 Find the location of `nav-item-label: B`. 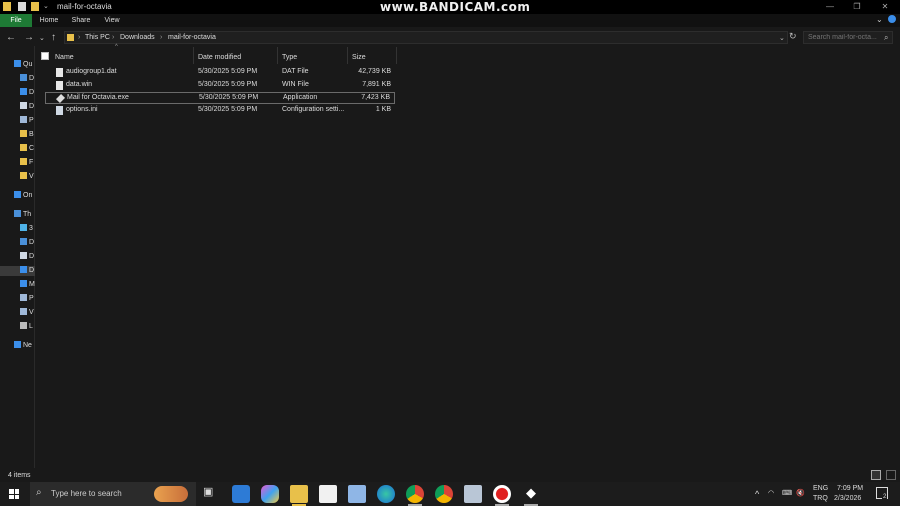

nav-item-label: B is located at coordinates (31, 134).